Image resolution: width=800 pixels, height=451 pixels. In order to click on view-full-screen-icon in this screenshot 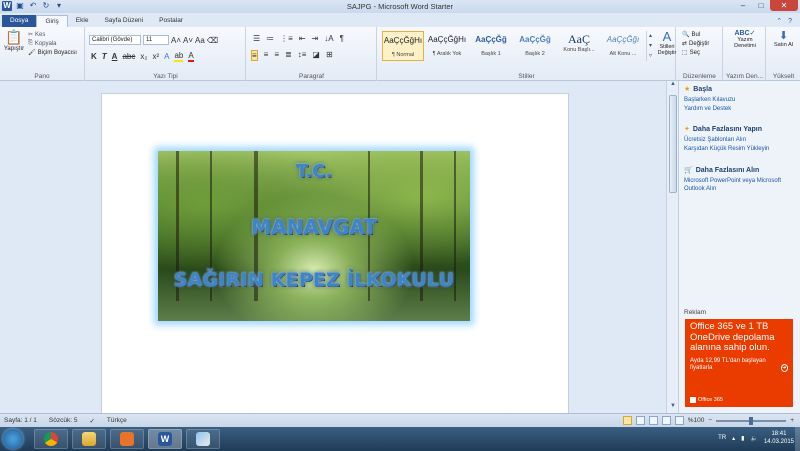, I will do `click(640, 420)`.